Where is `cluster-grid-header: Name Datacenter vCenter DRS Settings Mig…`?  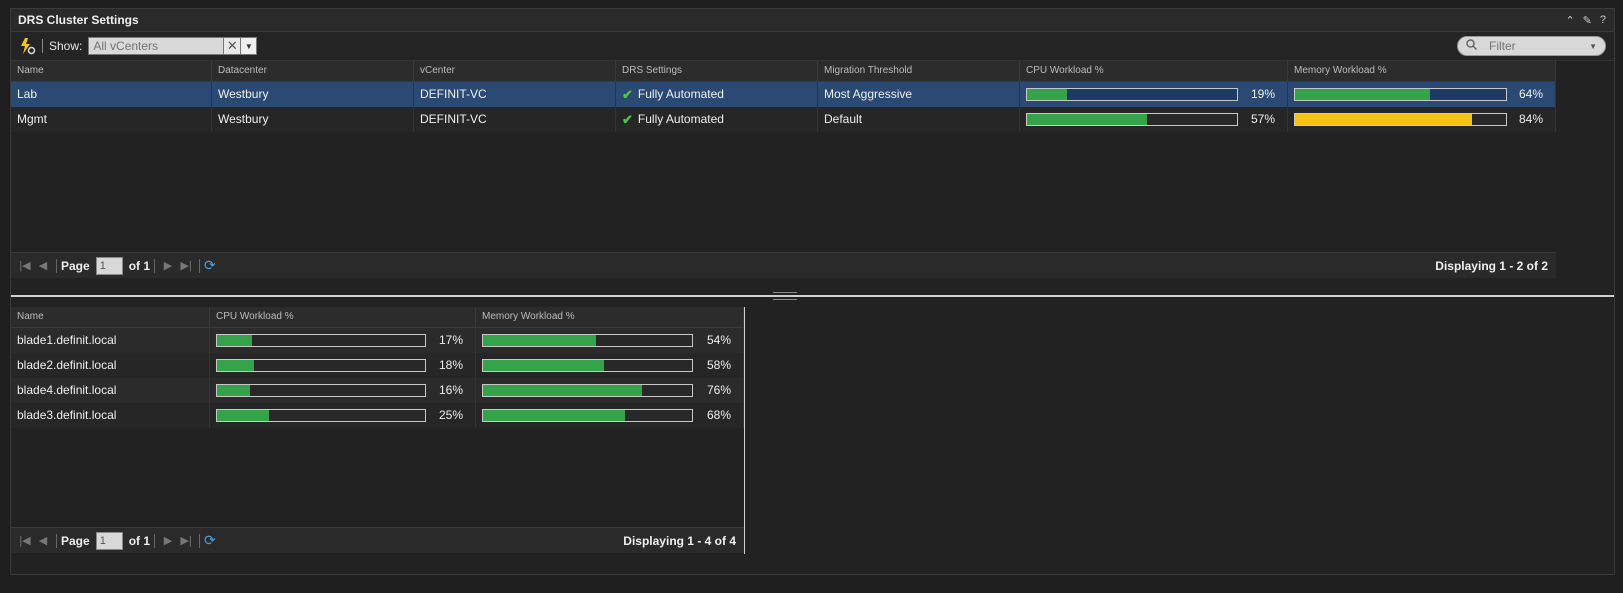
cluster-grid-header: Name Datacenter vCenter DRS Settings Mig… is located at coordinates (783, 71).